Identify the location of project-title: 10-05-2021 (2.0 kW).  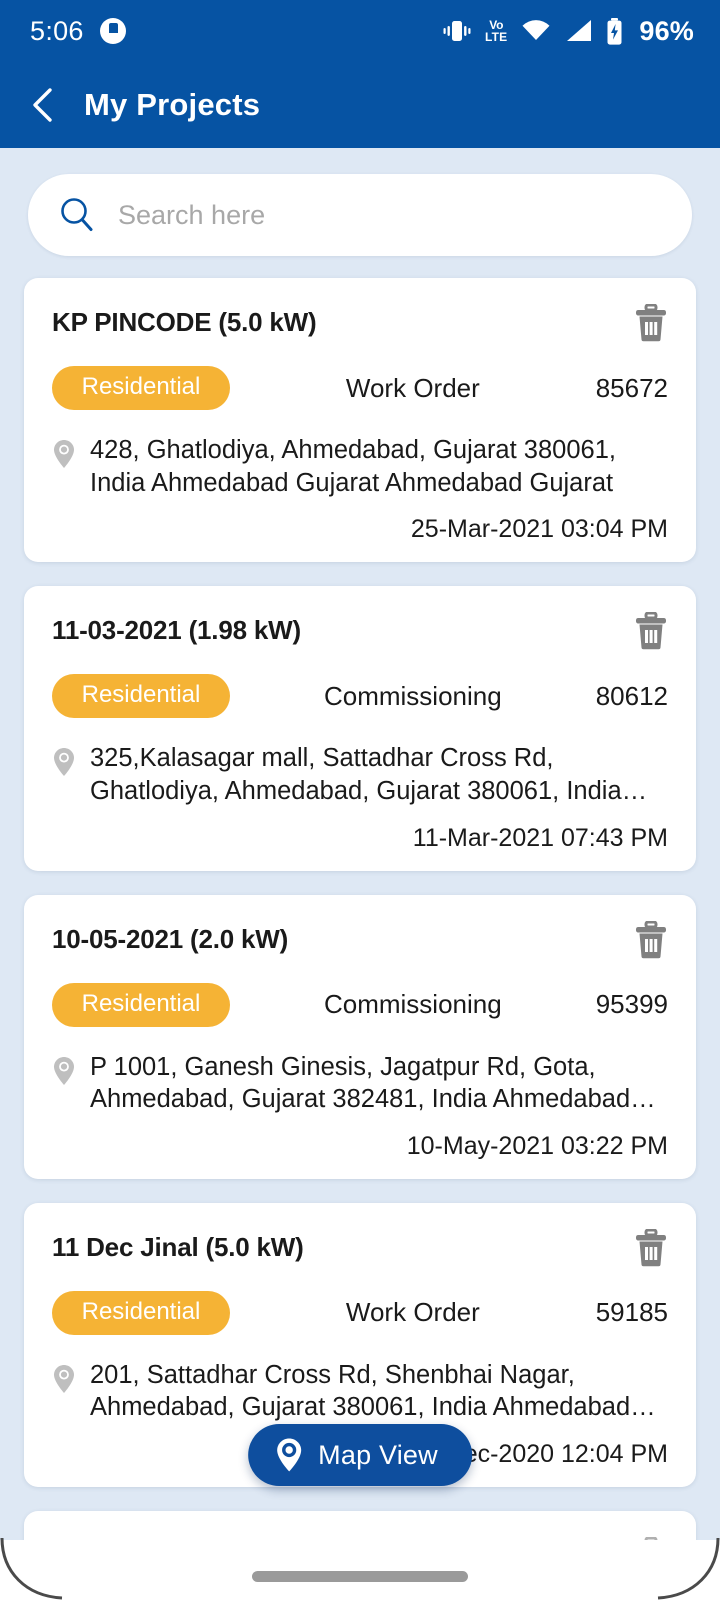
(170, 938).